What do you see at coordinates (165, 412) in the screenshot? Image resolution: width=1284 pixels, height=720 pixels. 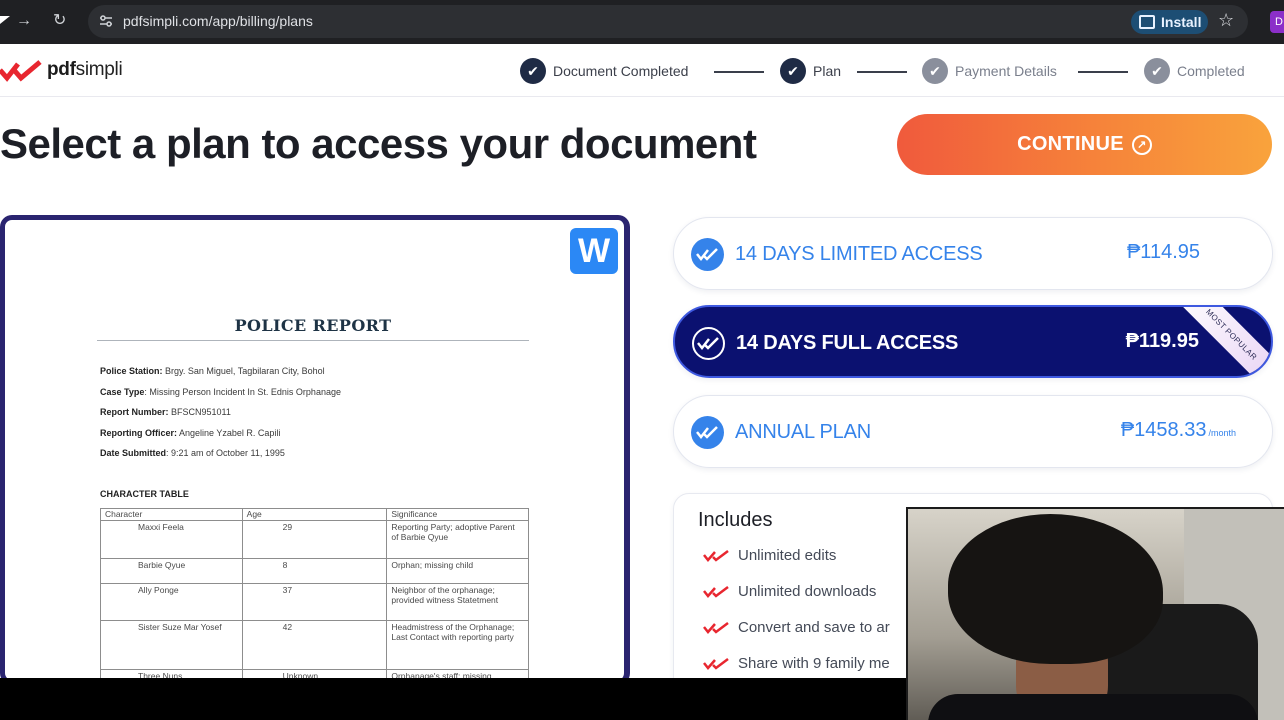 I see `doc-field-report-number: Report Number: BFSCN951011` at bounding box center [165, 412].